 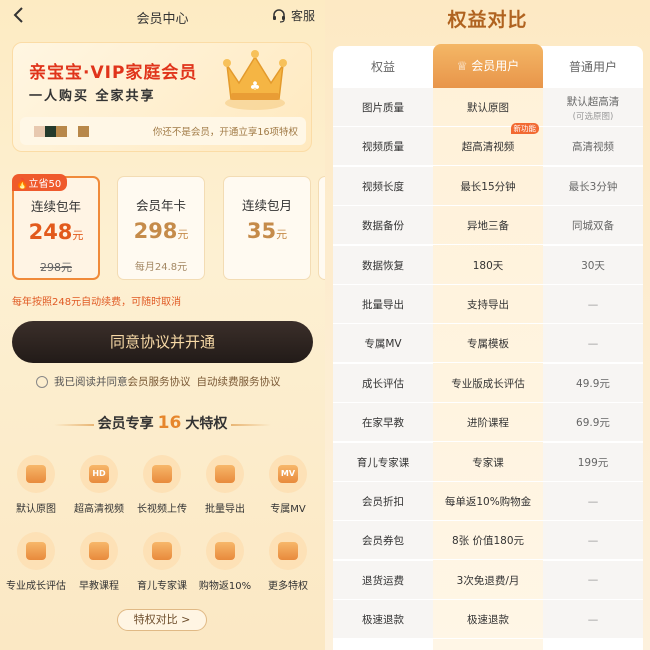 I want to click on normal-value: 最长3分钟, so click(x=593, y=186).